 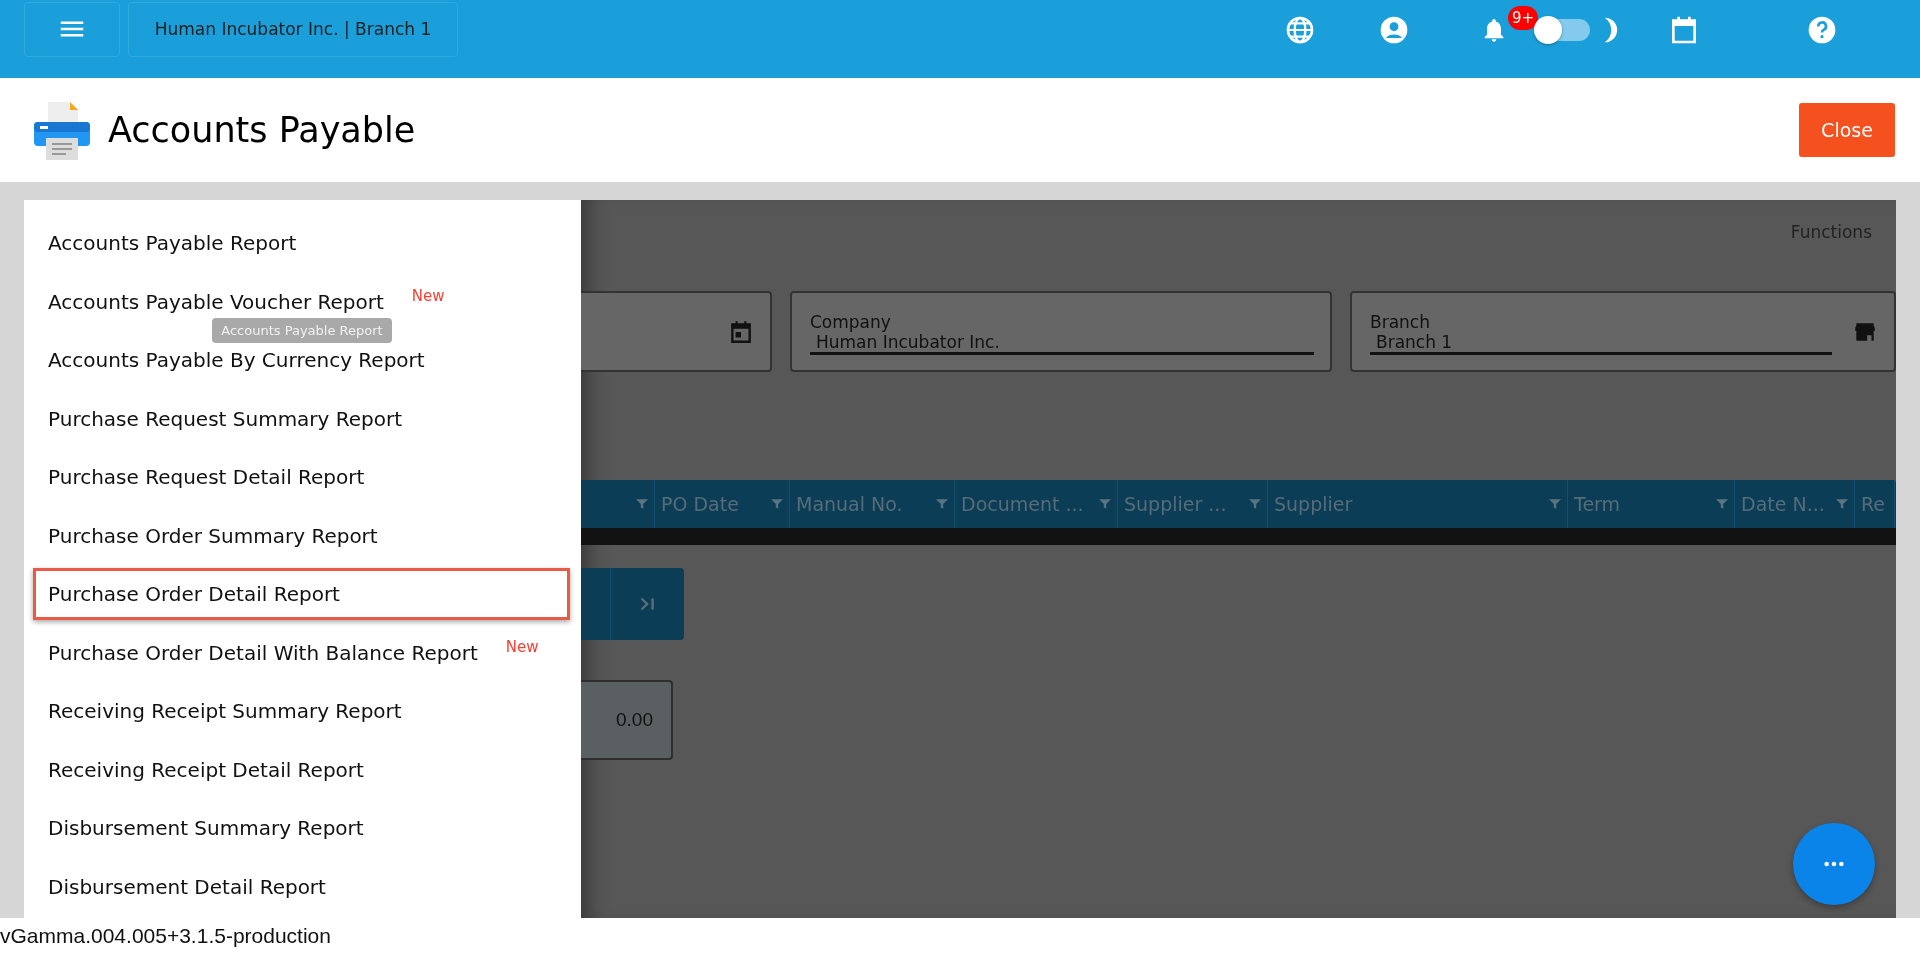 What do you see at coordinates (1061, 331) in the screenshot?
I see `input-field: Company Human Incubator Inc.` at bounding box center [1061, 331].